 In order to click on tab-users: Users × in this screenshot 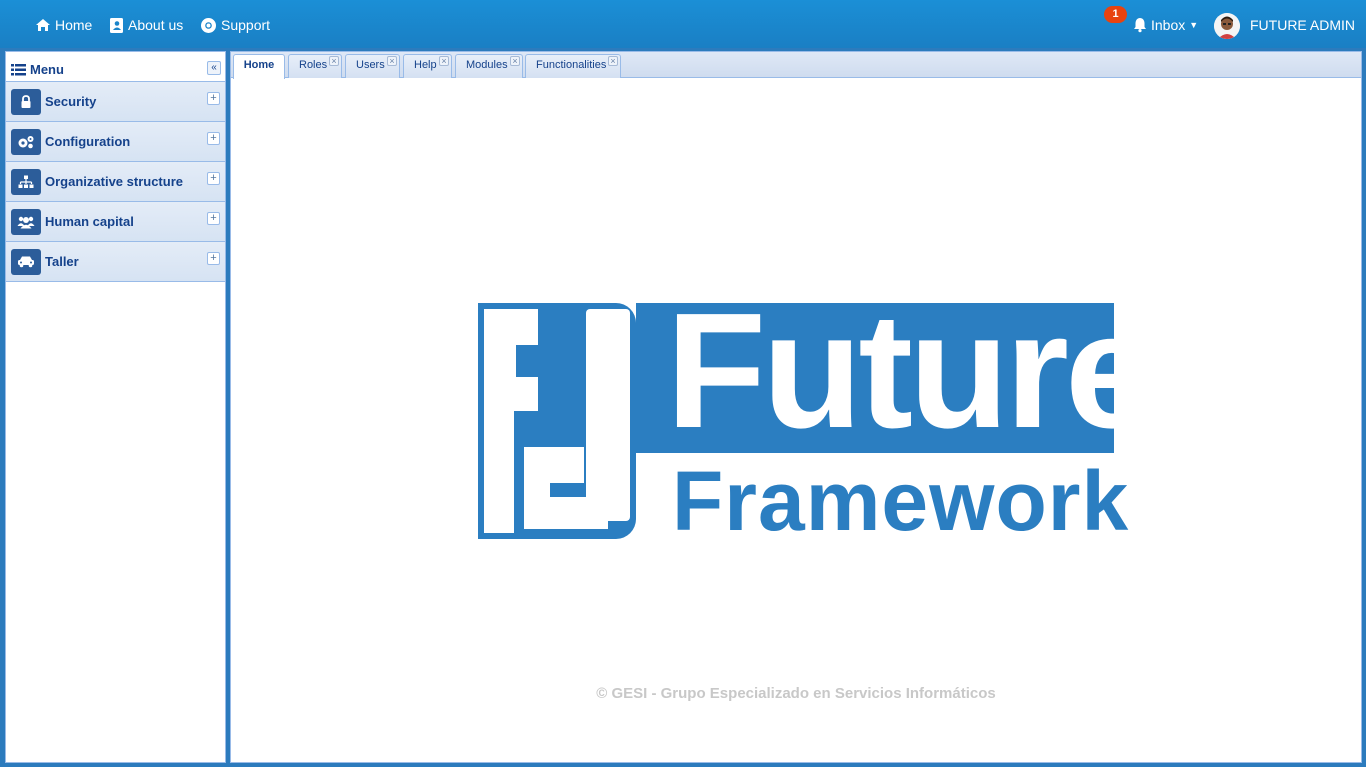, I will do `click(372, 66)`.